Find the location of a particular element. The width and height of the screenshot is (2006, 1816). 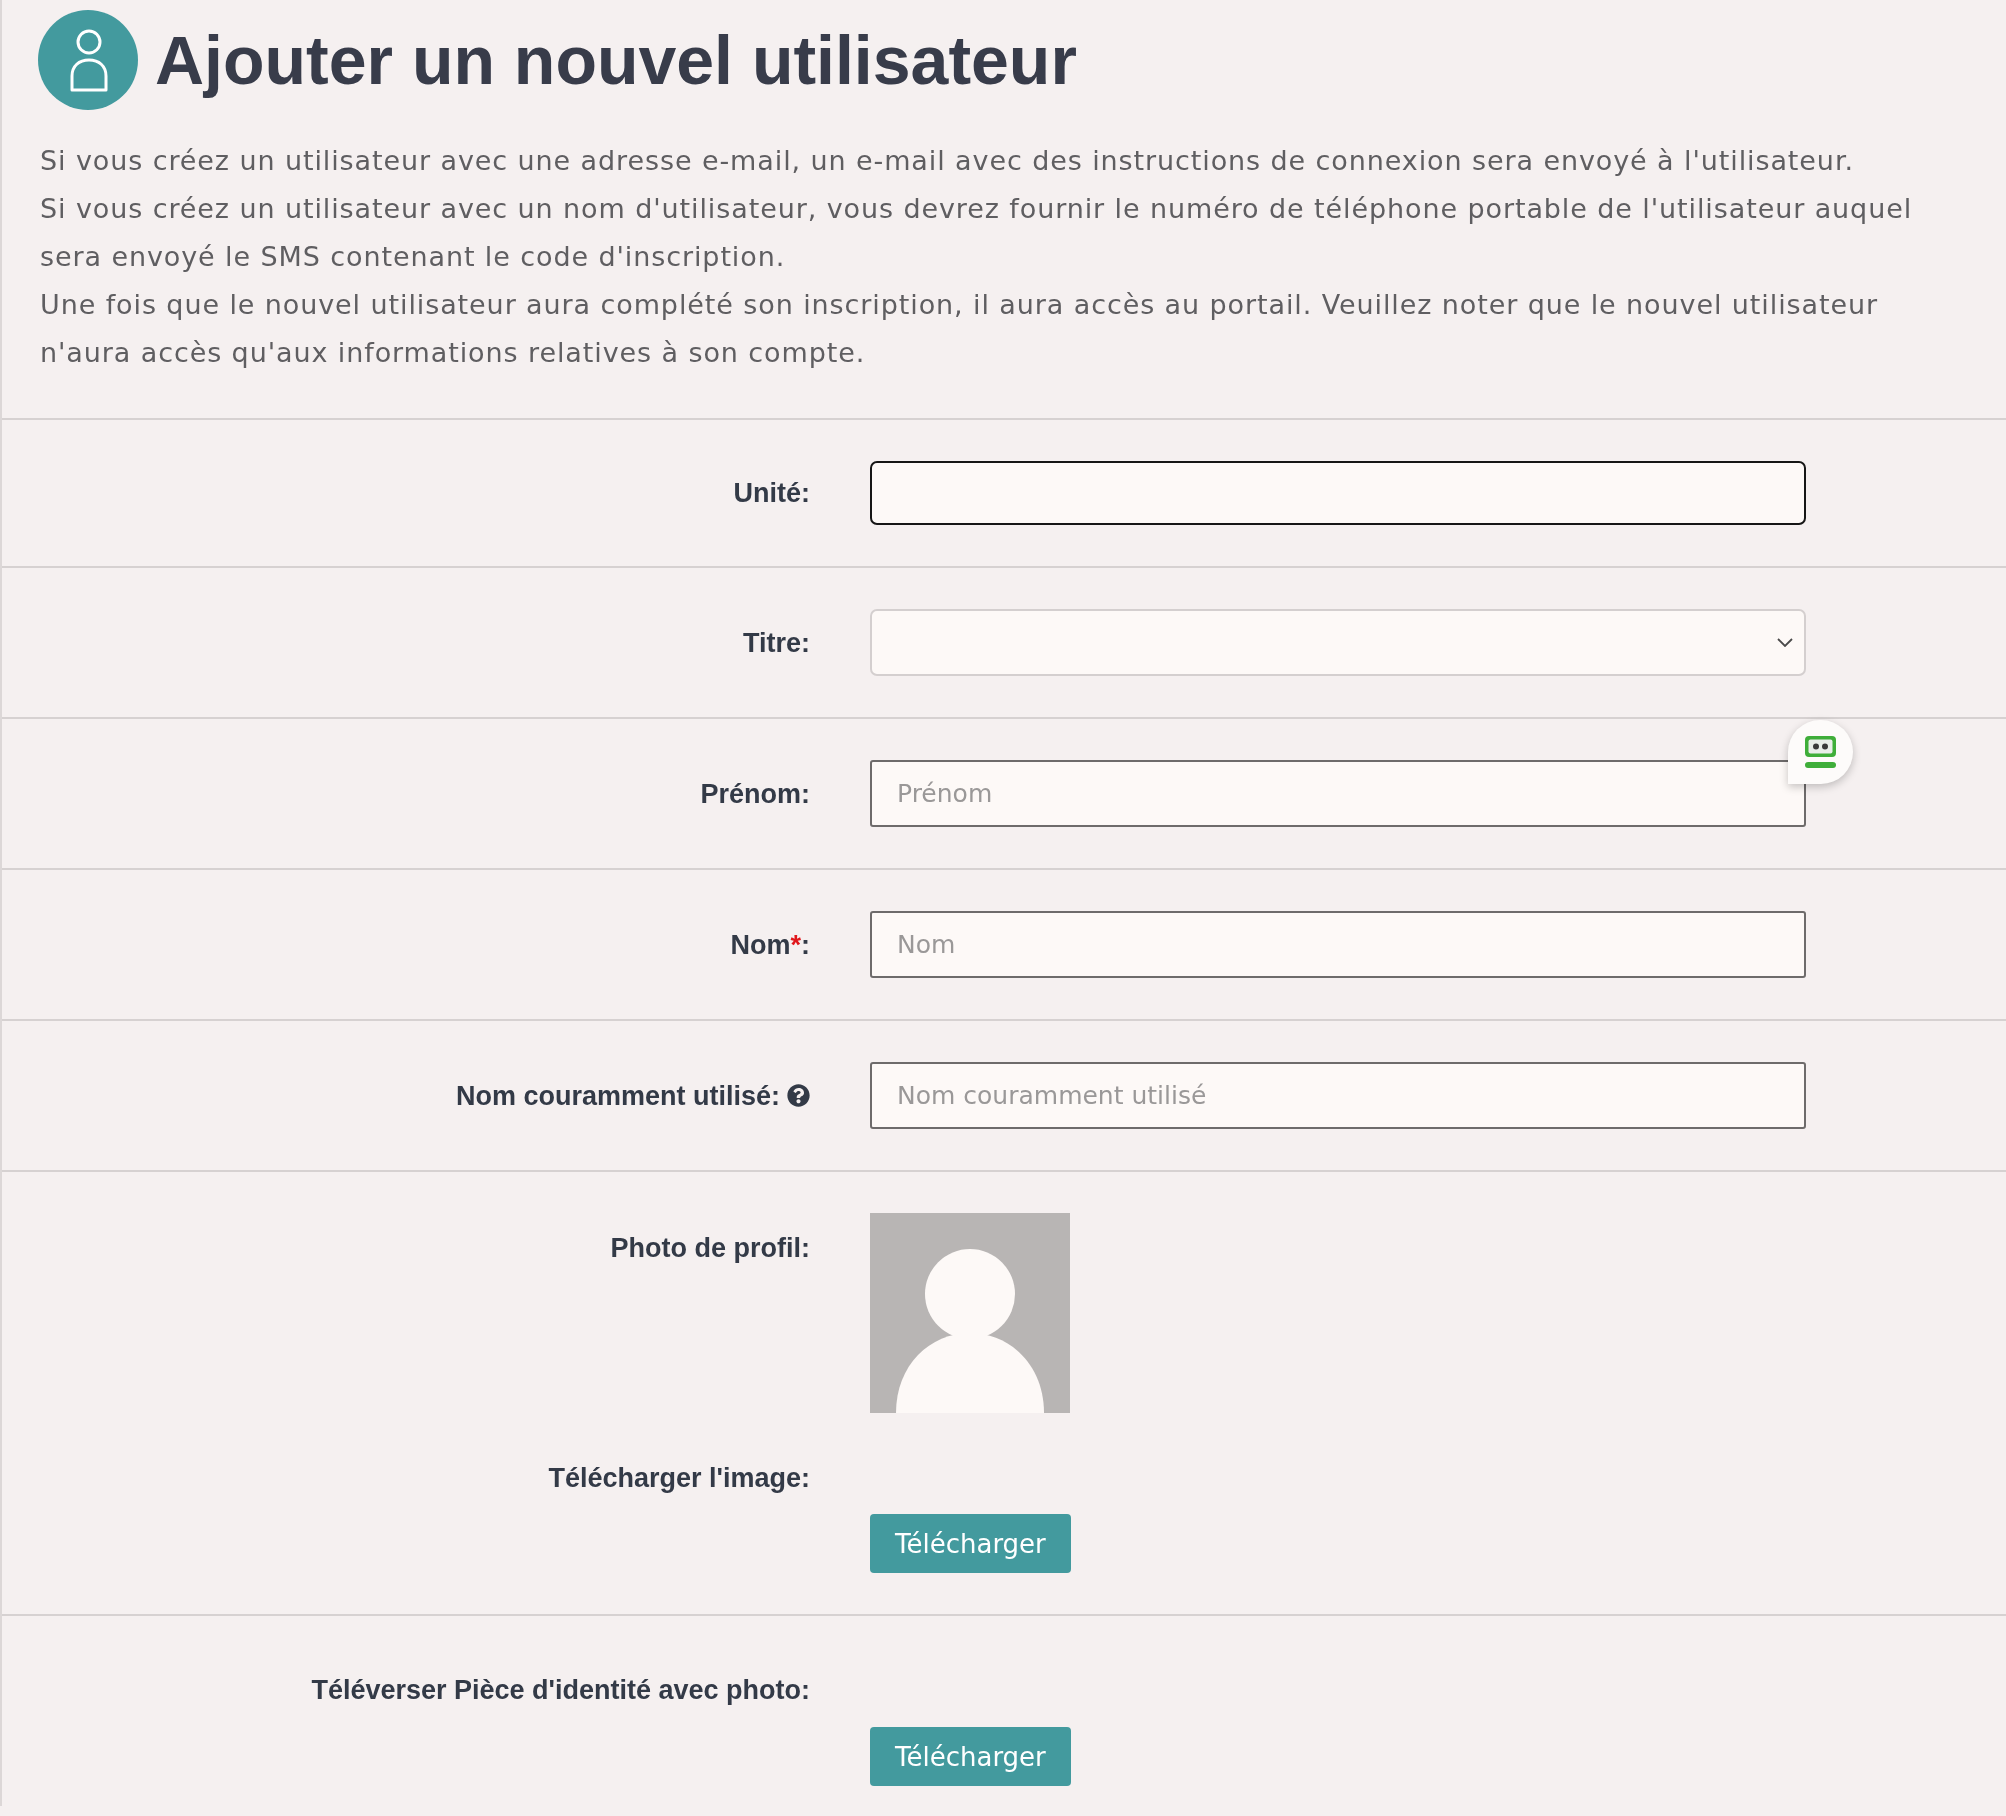

field-label: Titre: is located at coordinates (776, 643).